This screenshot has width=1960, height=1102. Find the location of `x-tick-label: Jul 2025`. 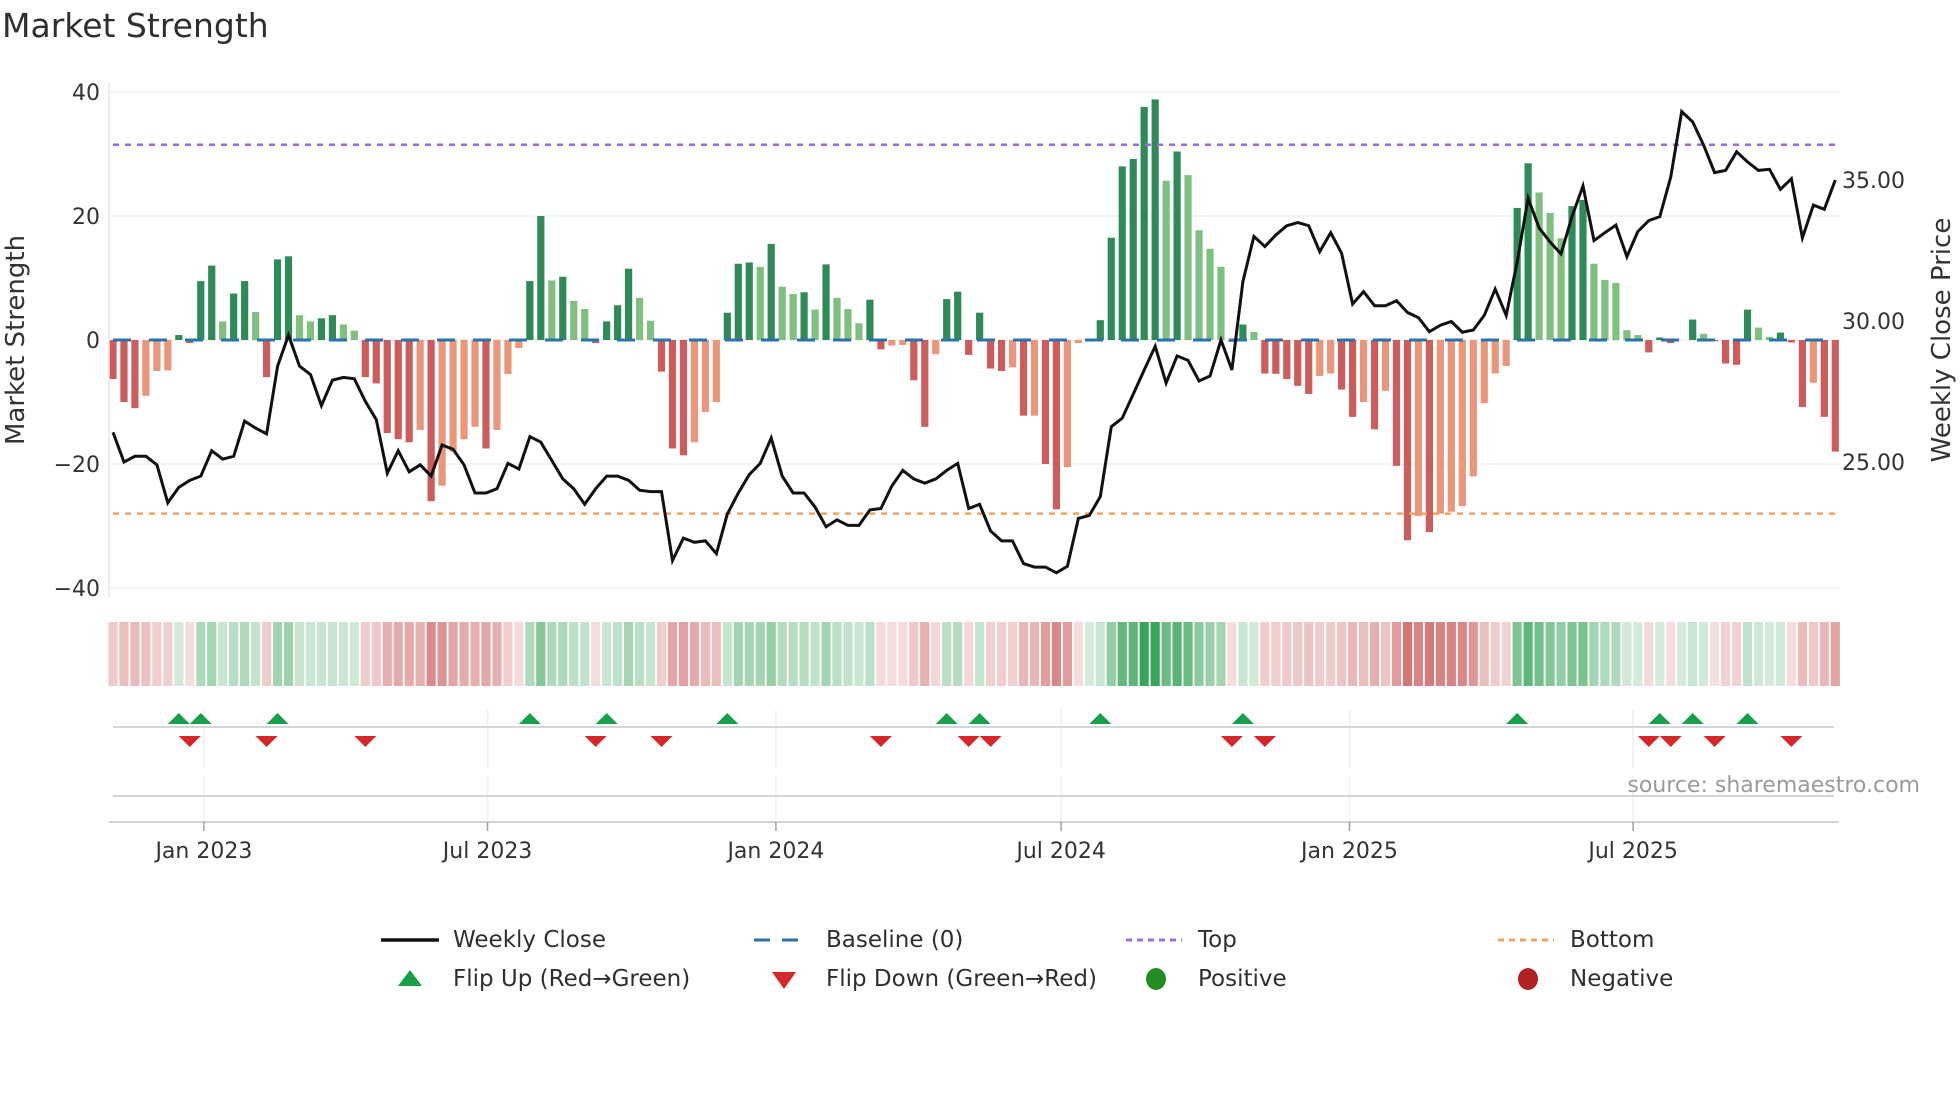

x-tick-label: Jul 2025 is located at coordinates (1632, 851).